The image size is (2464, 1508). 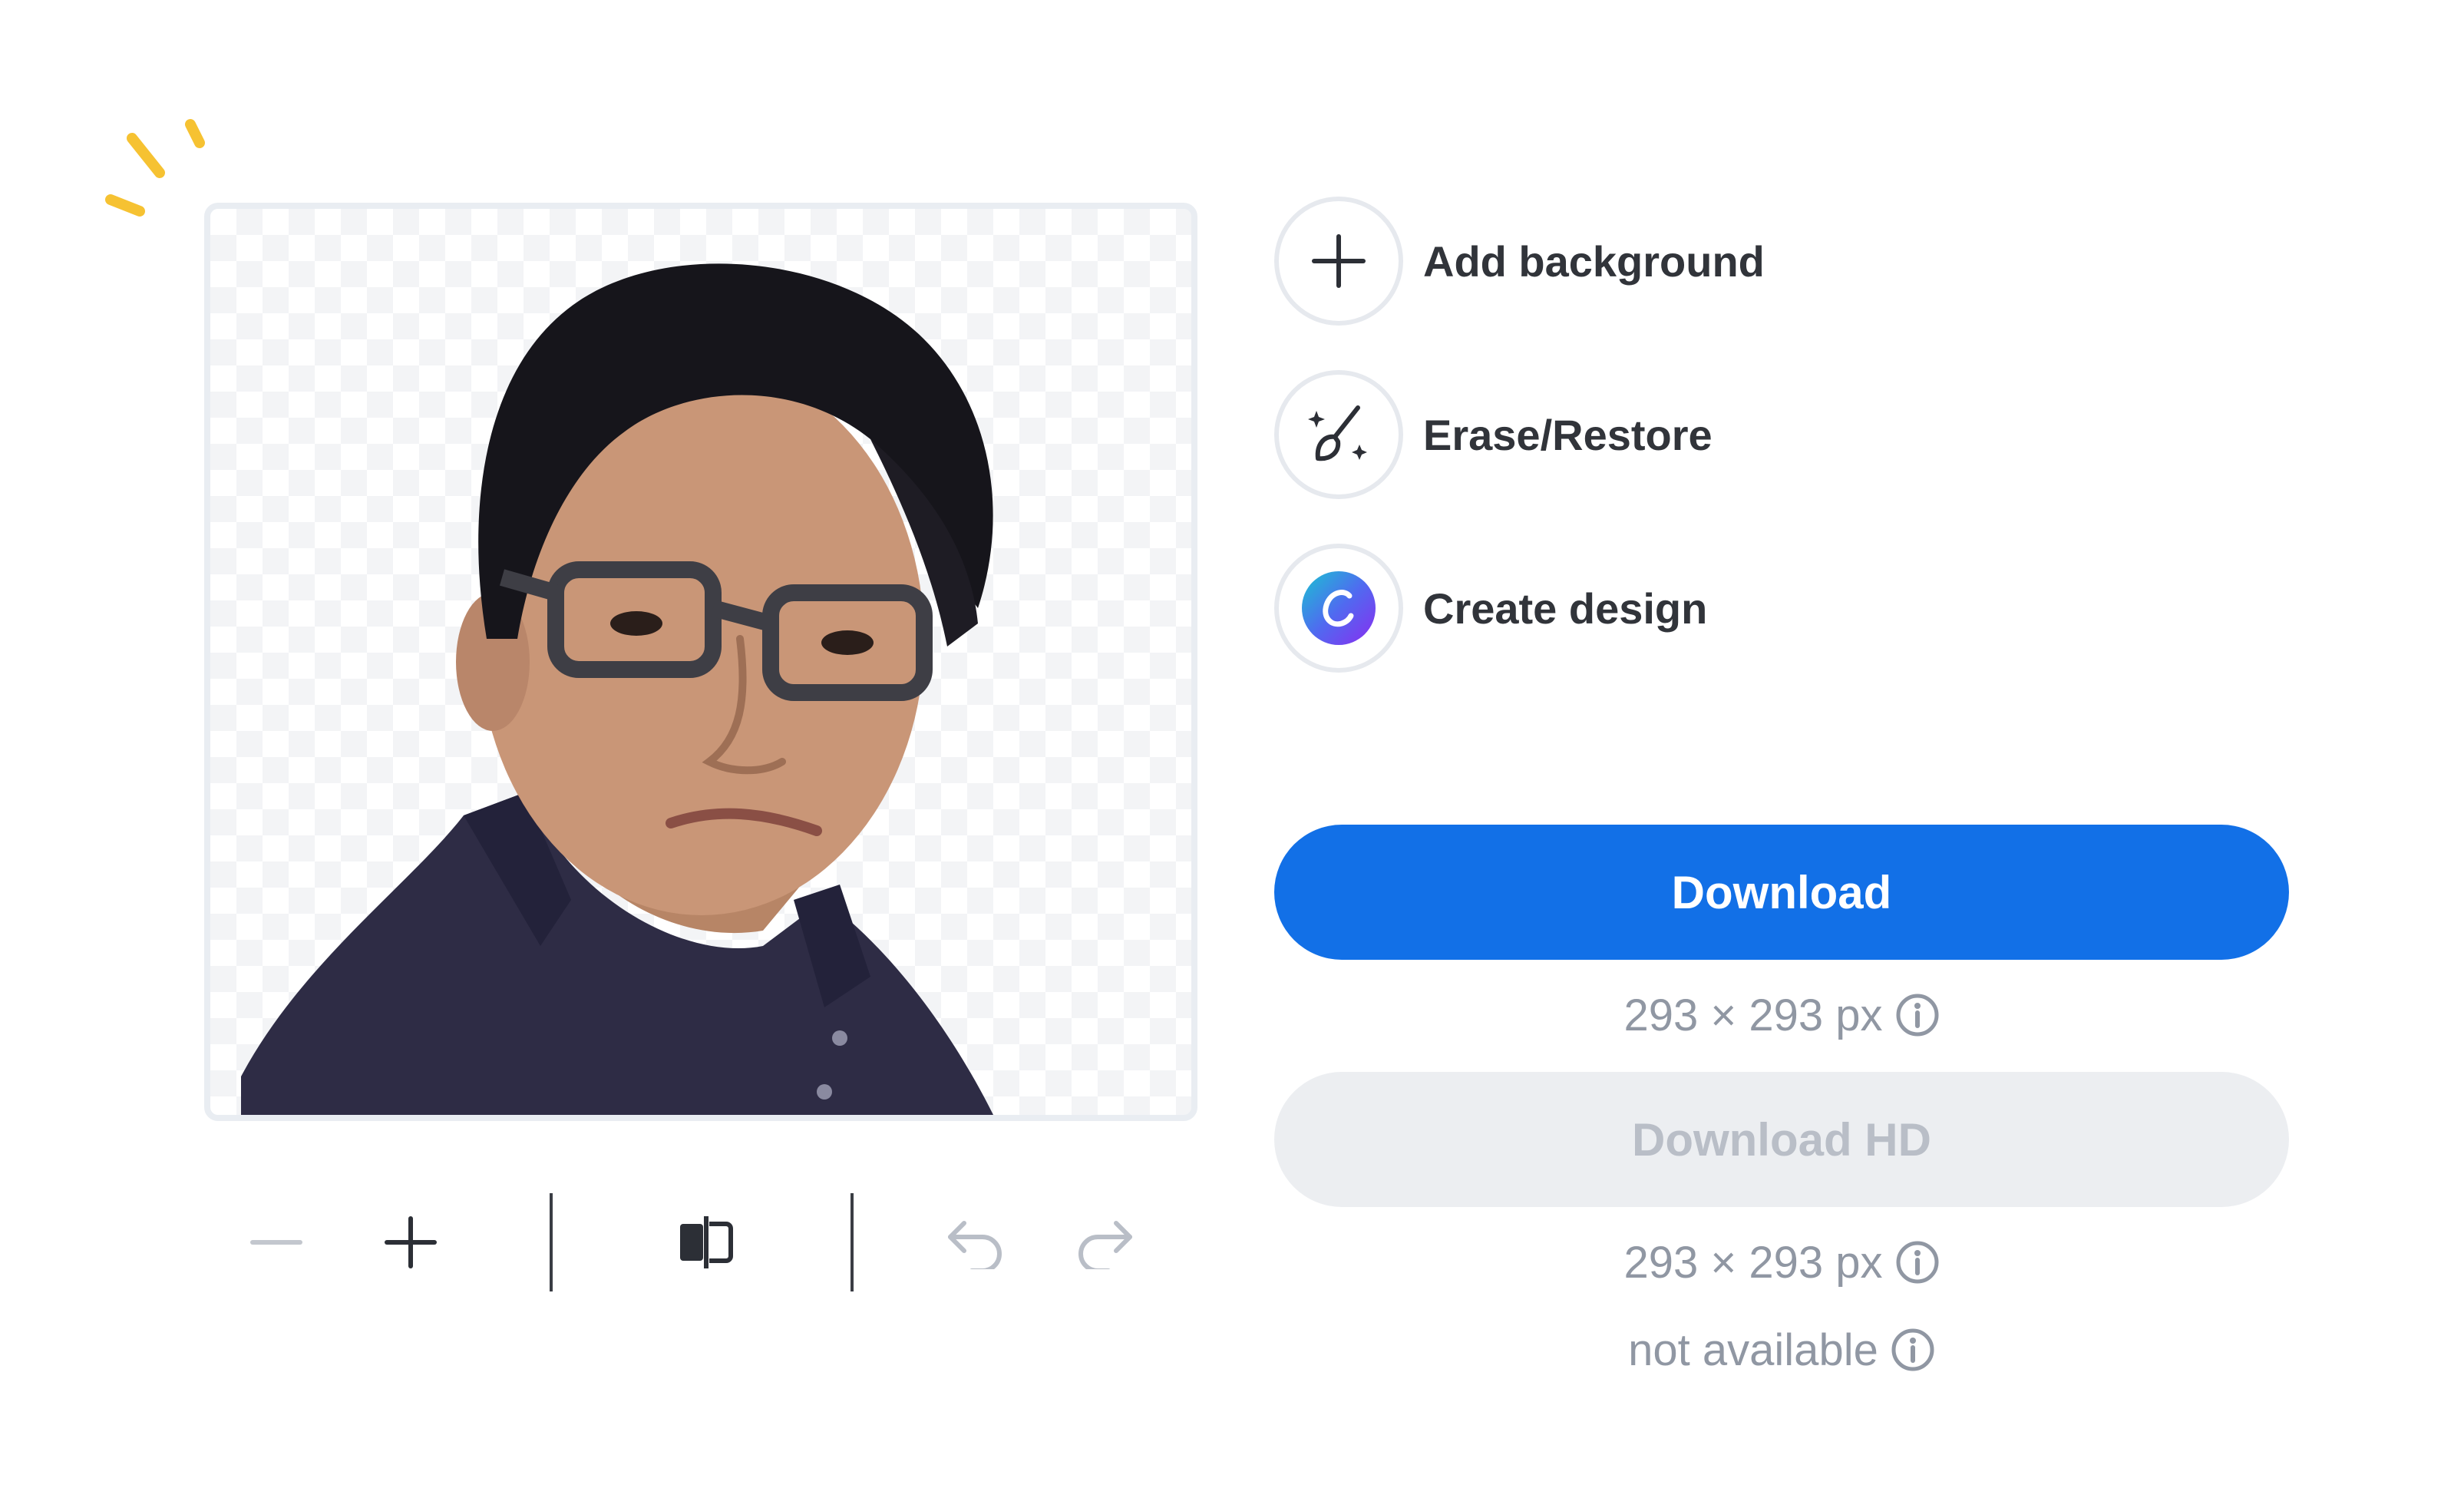 I want to click on add-background-icon-circle, so click(x=1338, y=261).